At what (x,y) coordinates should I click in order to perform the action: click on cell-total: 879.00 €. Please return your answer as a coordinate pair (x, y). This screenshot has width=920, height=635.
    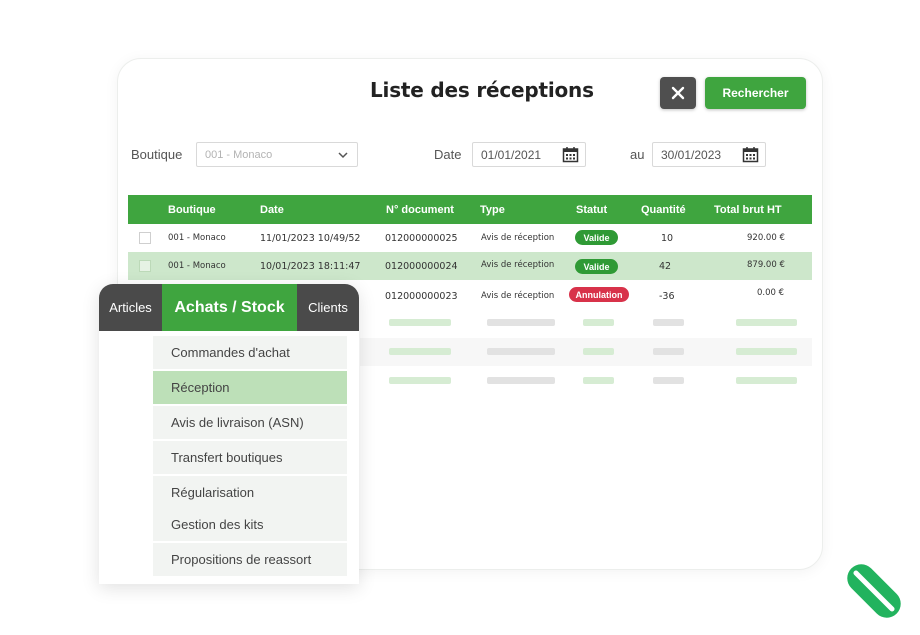
    Looking at the image, I should click on (766, 265).